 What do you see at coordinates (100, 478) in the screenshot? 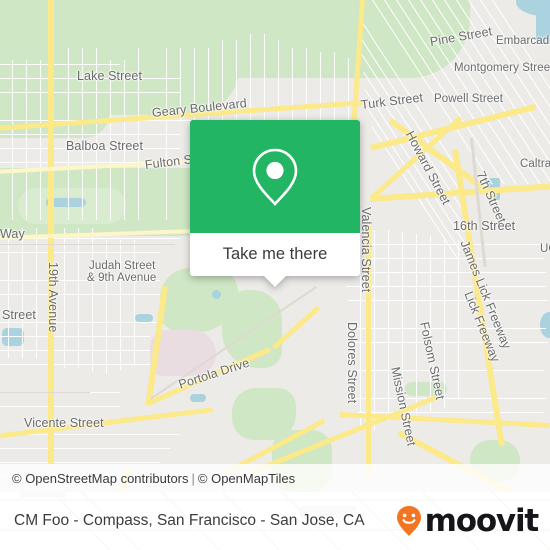
I see `attribution-osm: © OpenStreetMap contributors` at bounding box center [100, 478].